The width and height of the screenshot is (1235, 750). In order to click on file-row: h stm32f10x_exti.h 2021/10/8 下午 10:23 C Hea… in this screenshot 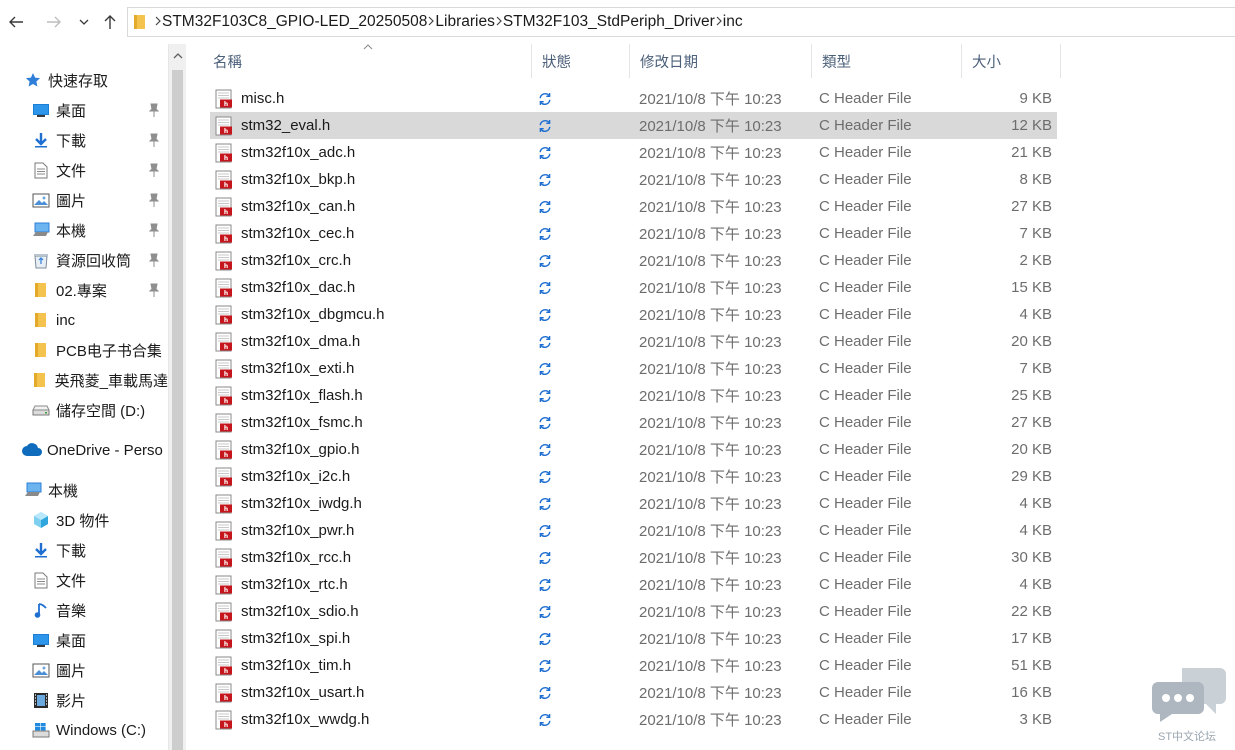, I will do `click(633, 368)`.